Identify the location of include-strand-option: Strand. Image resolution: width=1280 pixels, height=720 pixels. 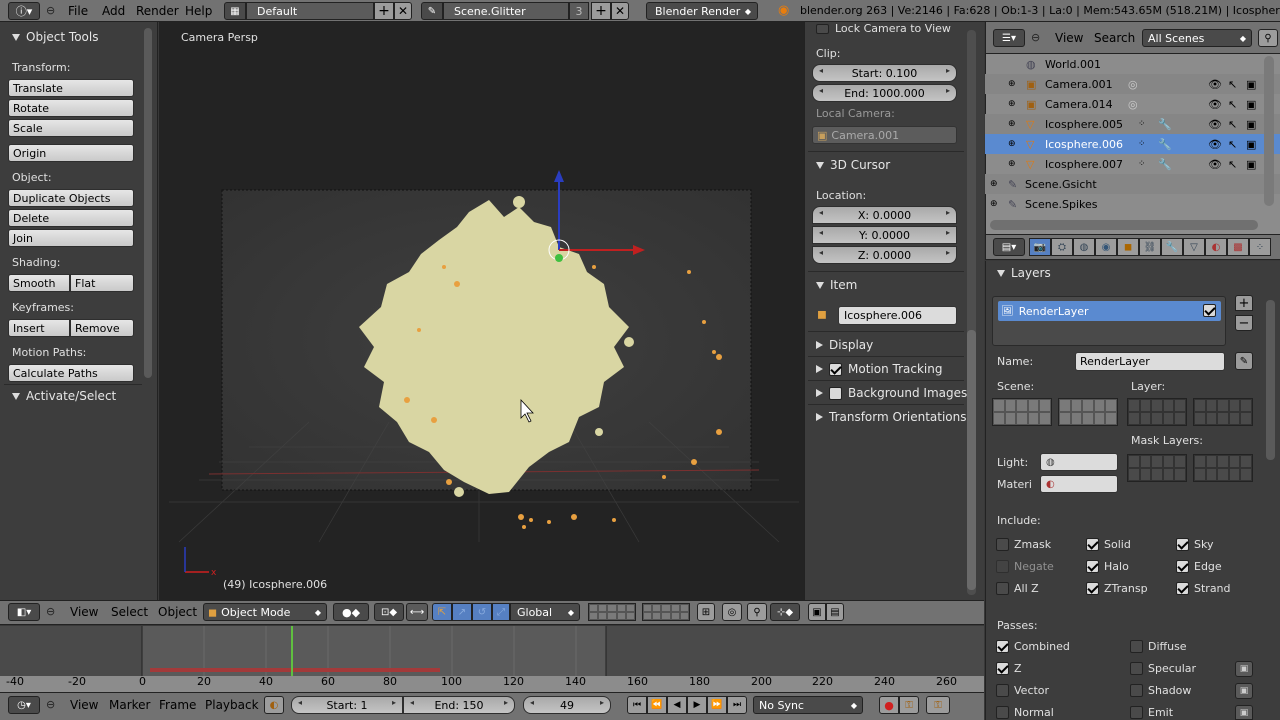
(1203, 588).